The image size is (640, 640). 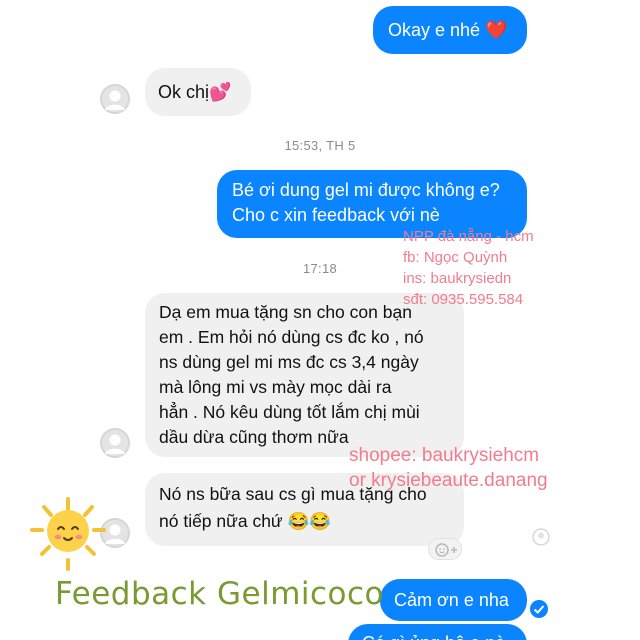 What do you see at coordinates (444, 455) in the screenshot?
I see `watermark-line: shopee: baukrysiehcm` at bounding box center [444, 455].